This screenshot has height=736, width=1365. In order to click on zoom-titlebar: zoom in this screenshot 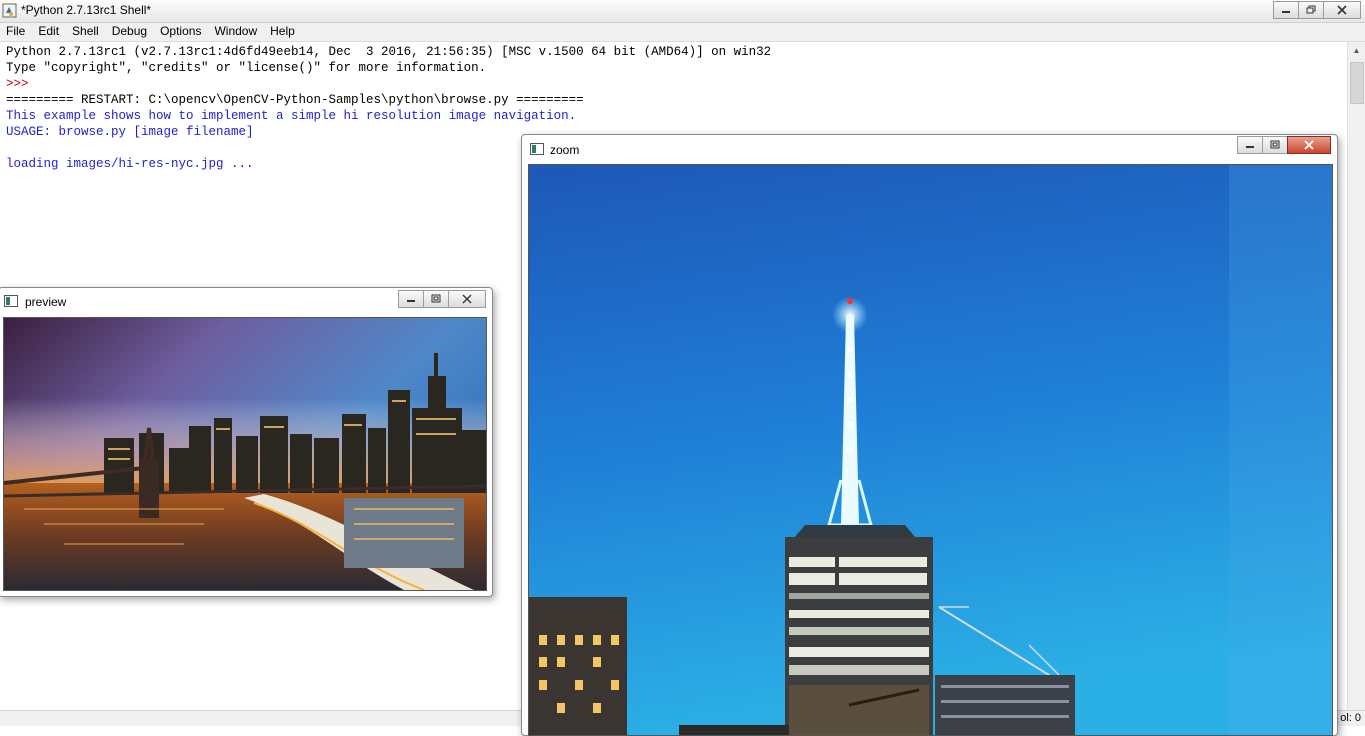, I will do `click(929, 148)`.